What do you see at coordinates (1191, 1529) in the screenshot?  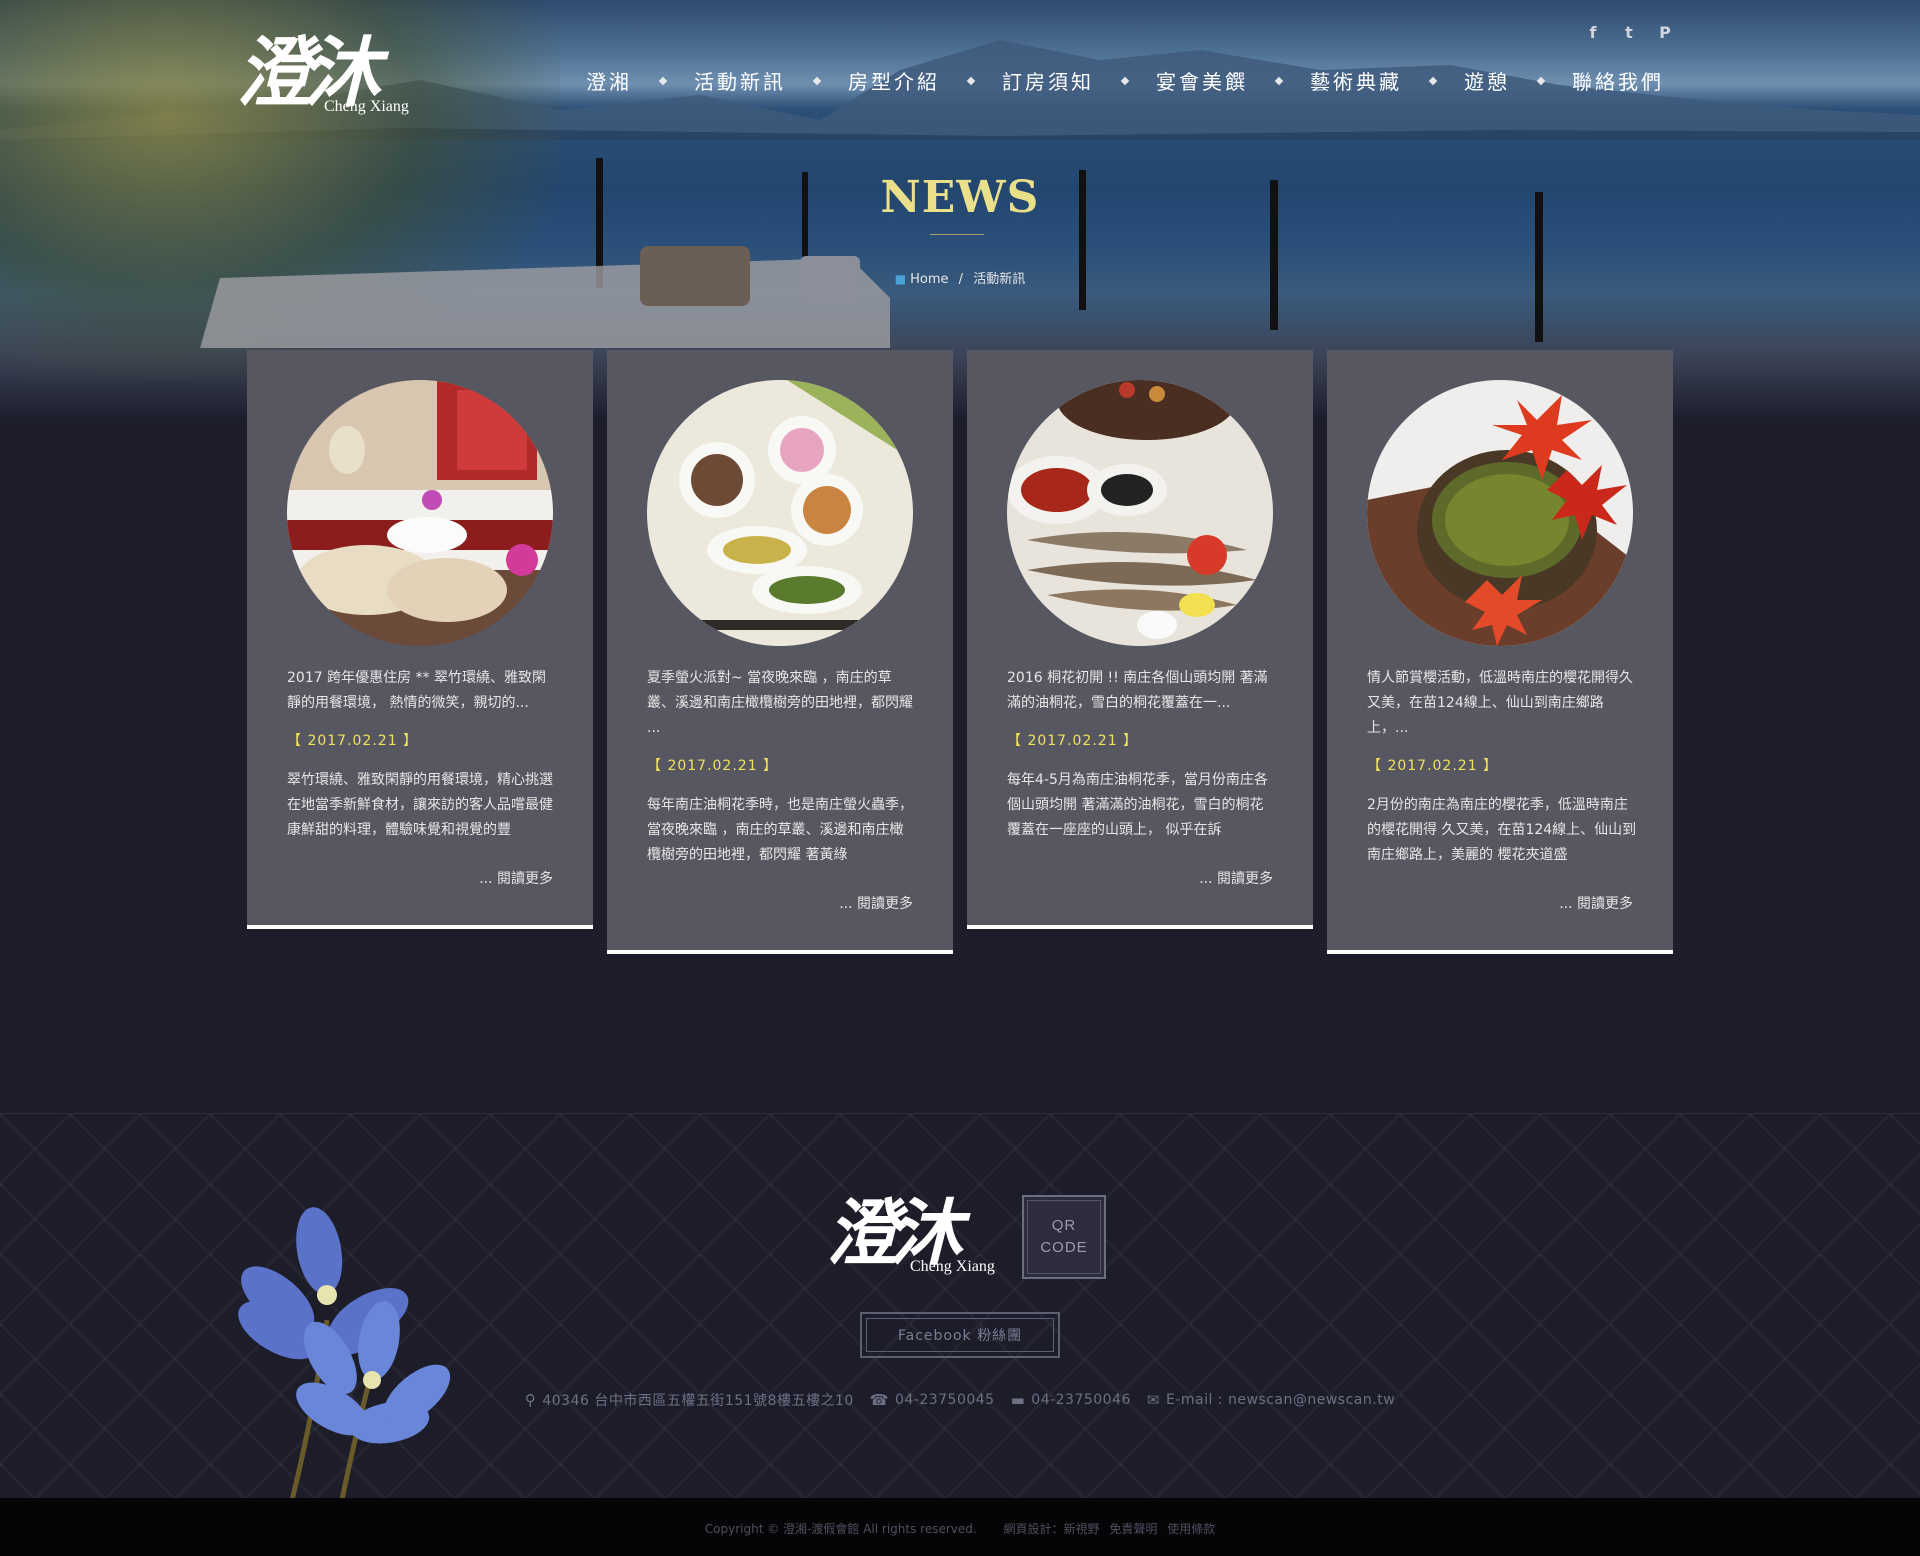 I see `terms-link: 使用條款` at bounding box center [1191, 1529].